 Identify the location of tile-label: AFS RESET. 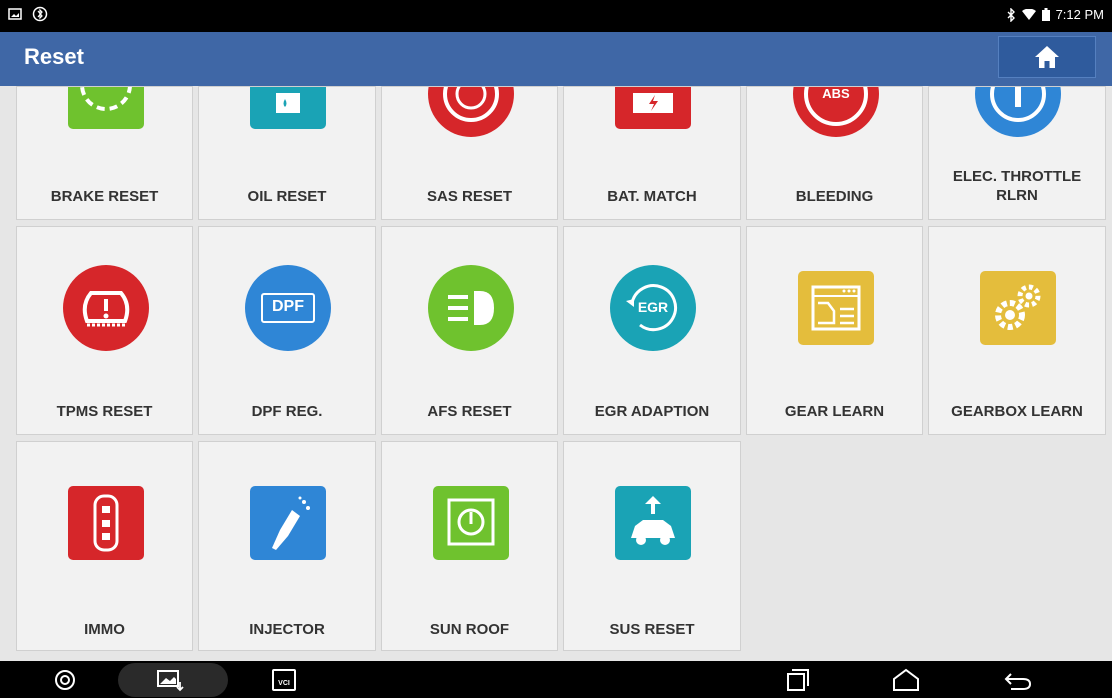
(469, 411).